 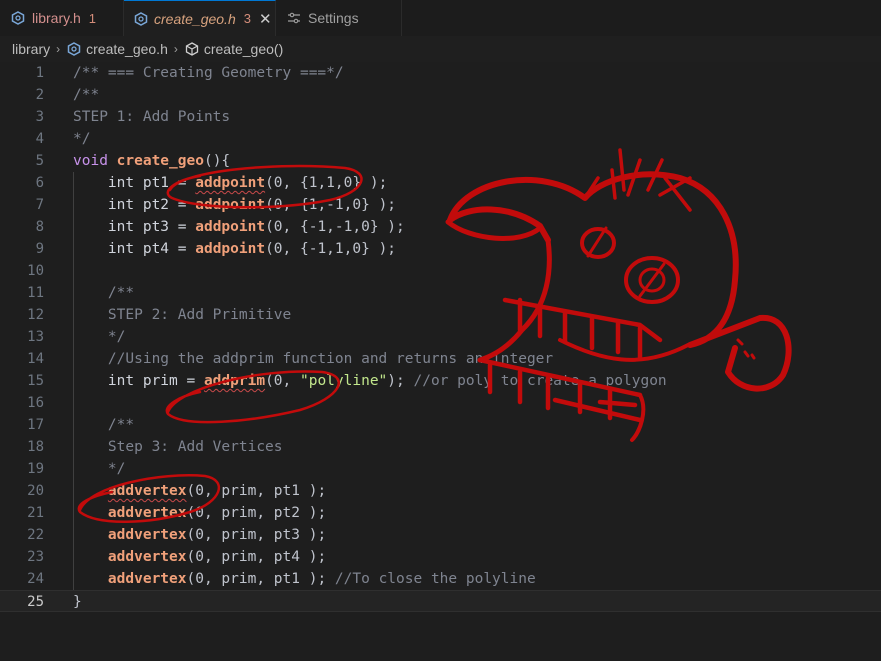 I want to click on line-number: 1, so click(x=39, y=73).